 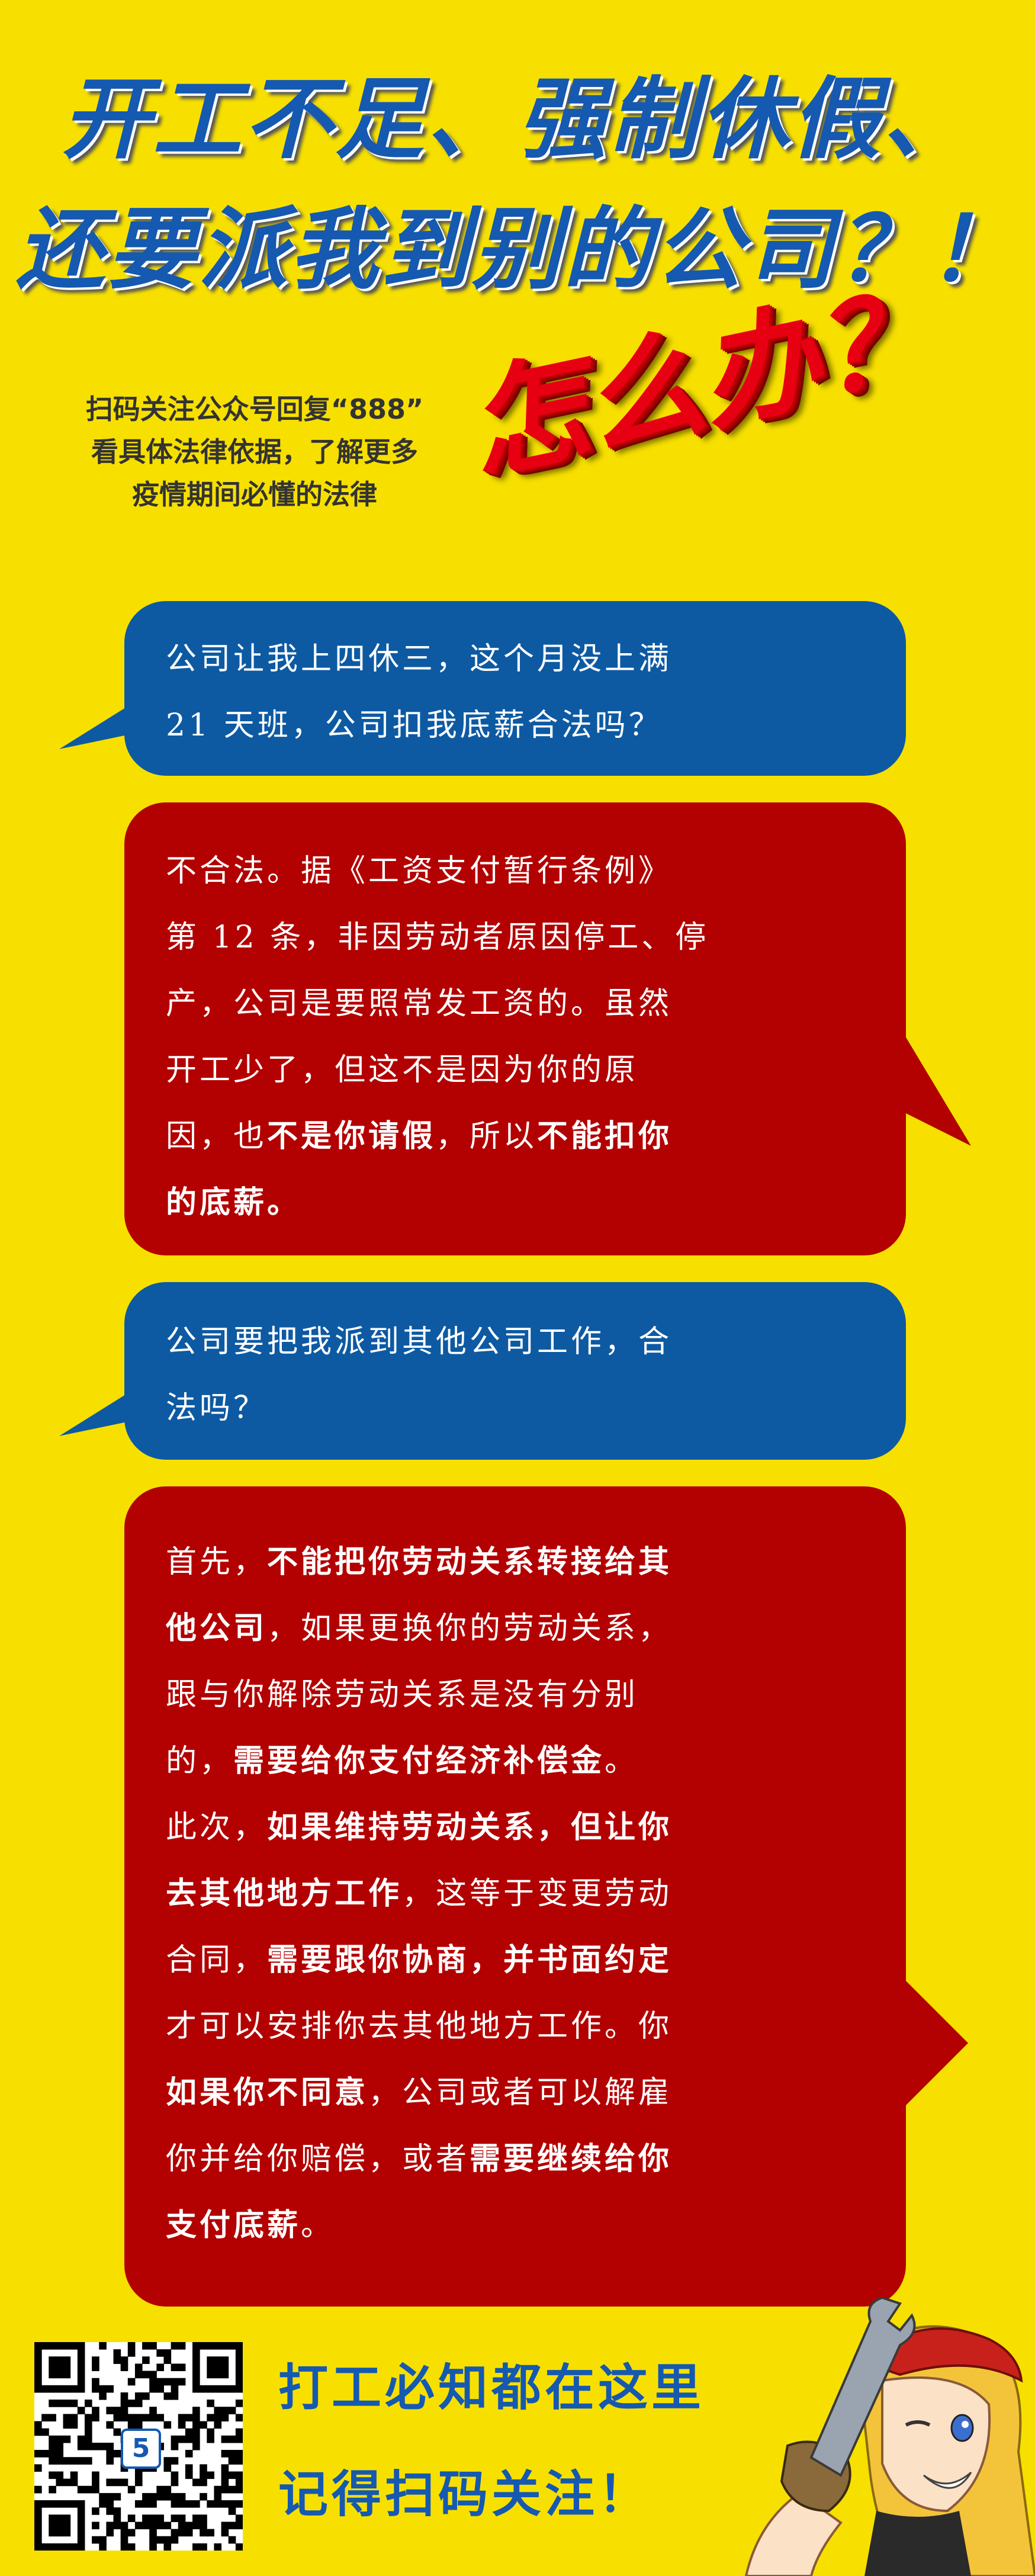 I want to click on headline-line-1: 开工不足、强制休假、, so click(x=517, y=119).